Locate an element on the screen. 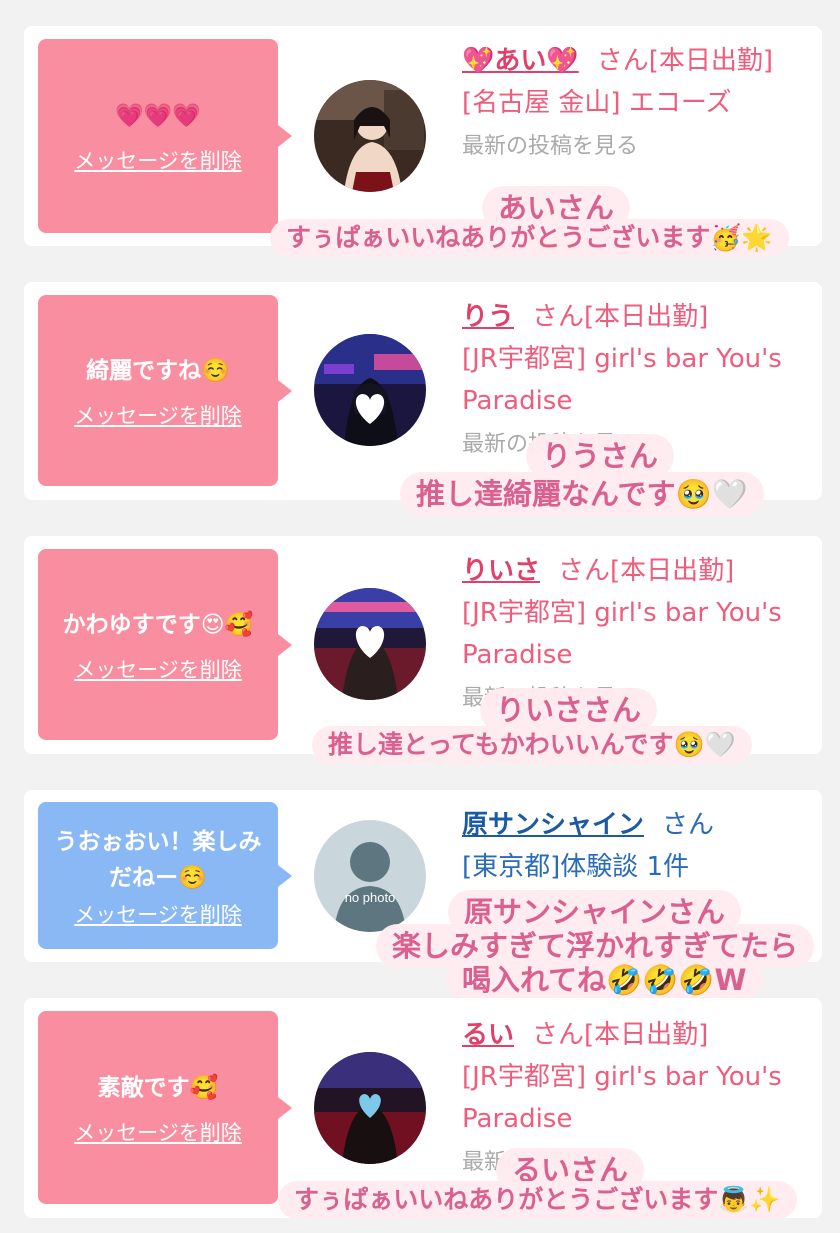  sticker-text: 推し達とってもかわいいんです🥹🤍 is located at coordinates (532, 745).